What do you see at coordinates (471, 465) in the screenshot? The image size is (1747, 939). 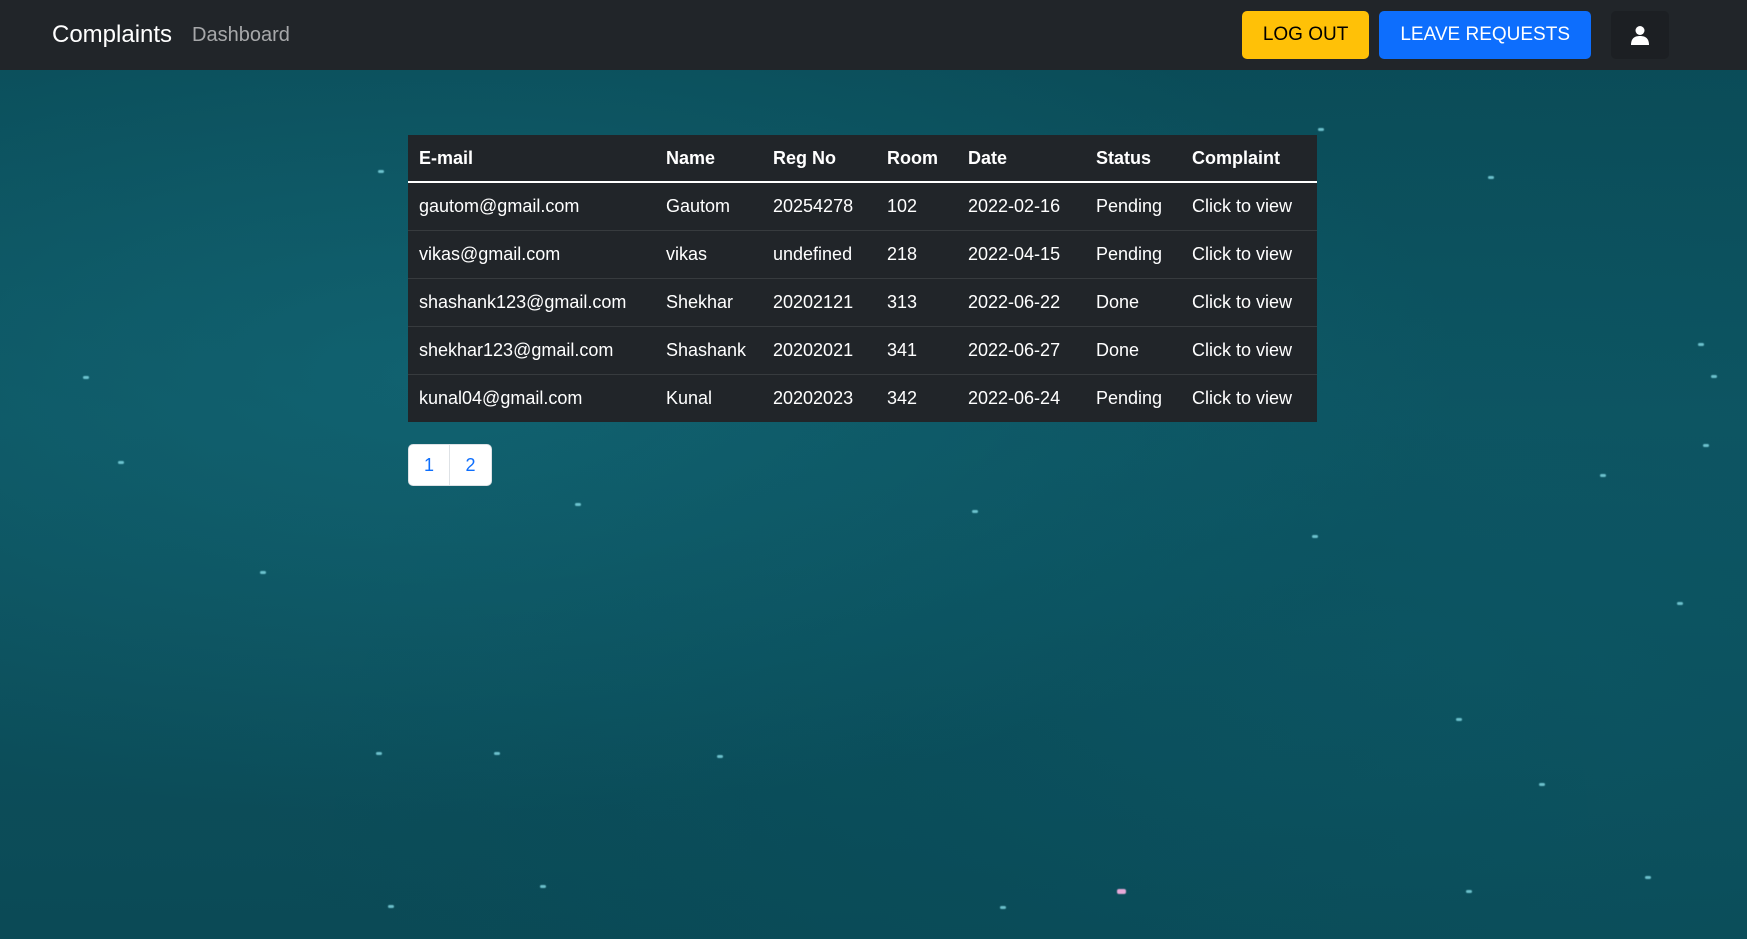 I see `page-2-button: 2` at bounding box center [471, 465].